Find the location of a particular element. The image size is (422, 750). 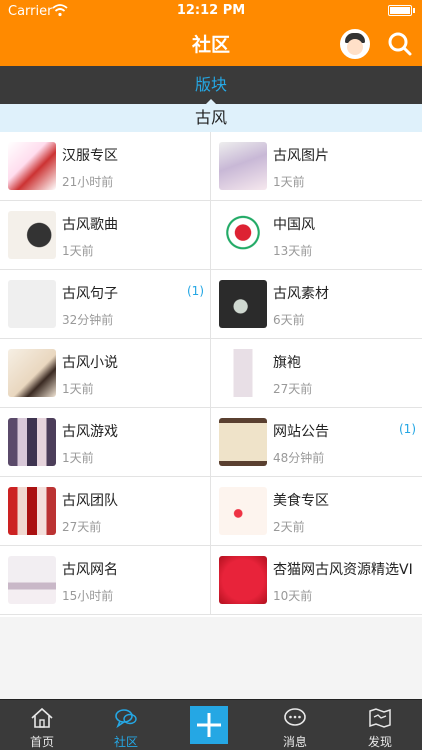

board-name: 古风小说 is located at coordinates (90, 363).